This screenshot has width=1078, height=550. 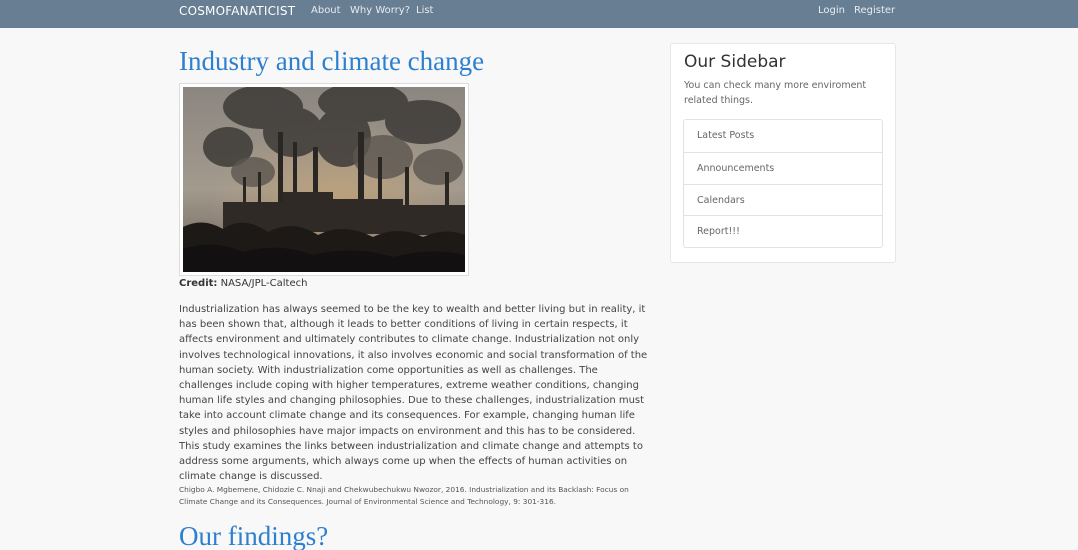 What do you see at coordinates (831, 10) in the screenshot?
I see `nav-link-login: Login` at bounding box center [831, 10].